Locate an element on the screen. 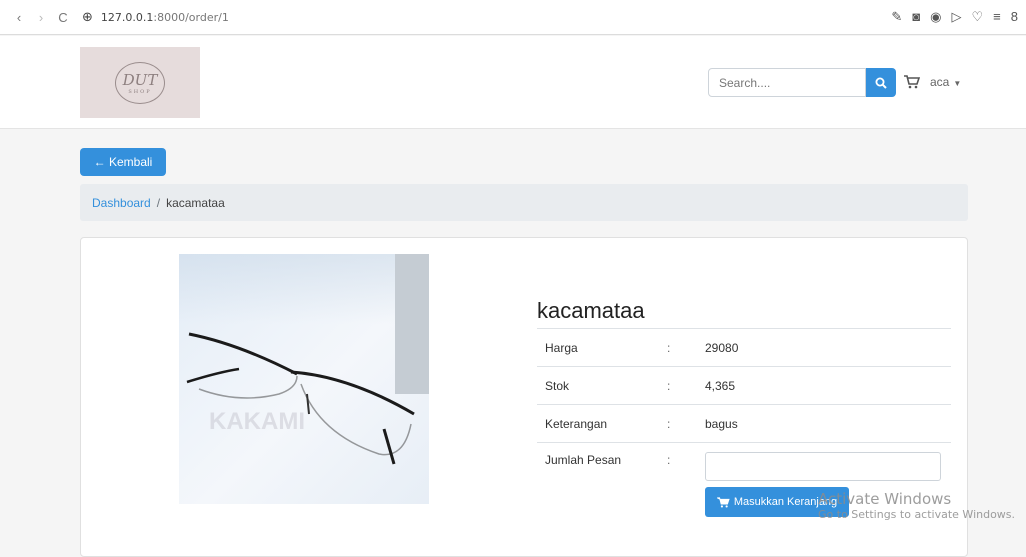  detail-row-stok: Stok : 4,365 is located at coordinates (744, 385).